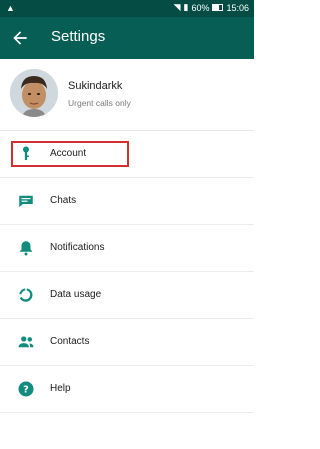 This screenshot has width=320, height=449. What do you see at coordinates (200, 7) in the screenshot?
I see `battery-level: 60%` at bounding box center [200, 7].